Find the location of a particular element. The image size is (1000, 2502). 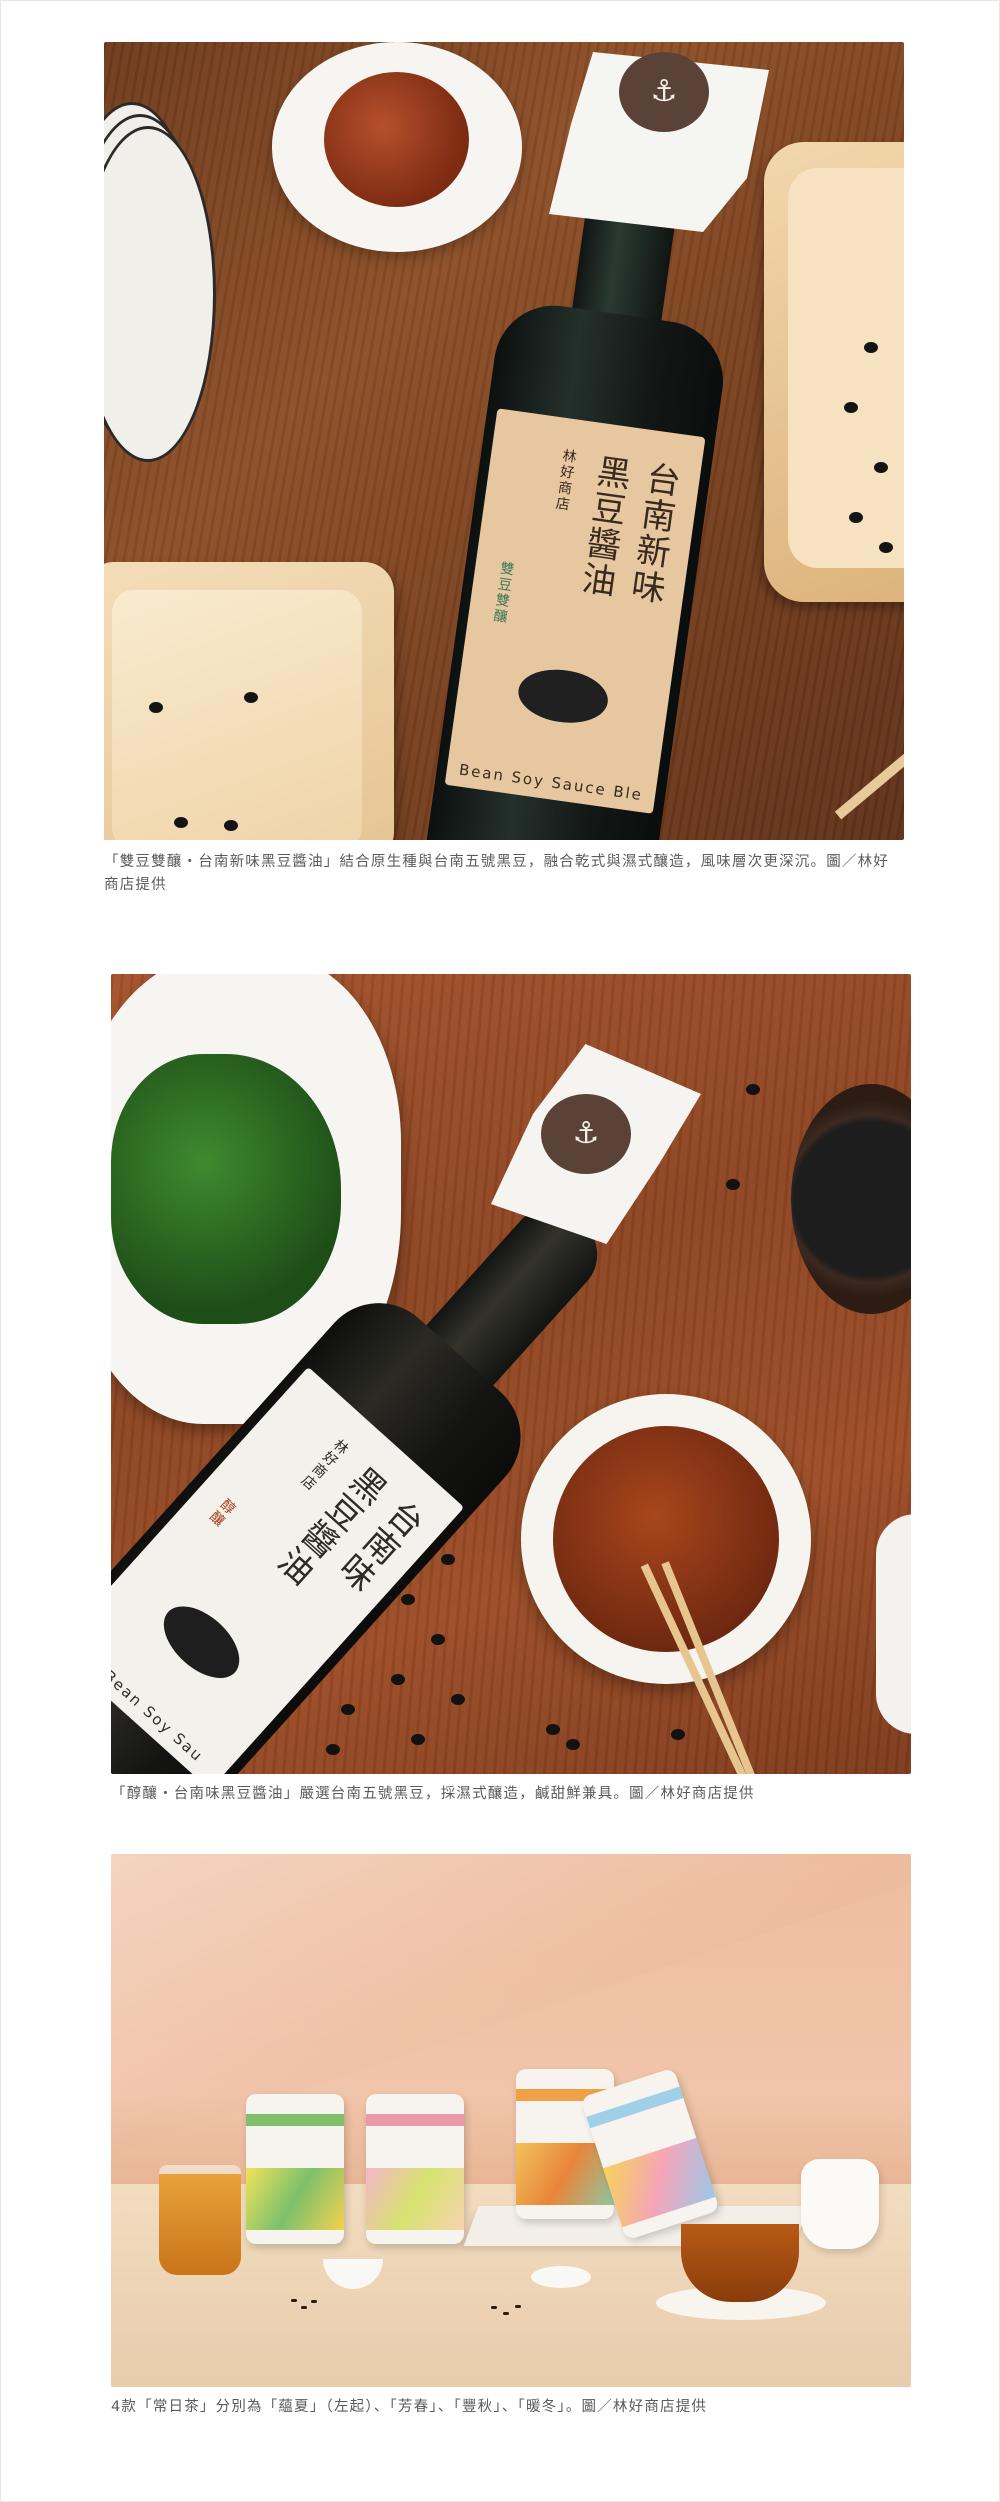

wooden-tray-right is located at coordinates (834, 372).